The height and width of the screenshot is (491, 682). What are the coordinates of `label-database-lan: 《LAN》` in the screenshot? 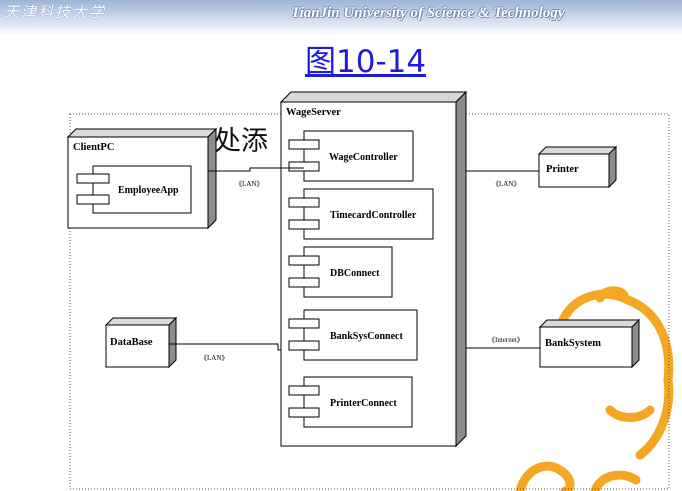 It's located at (214, 358).